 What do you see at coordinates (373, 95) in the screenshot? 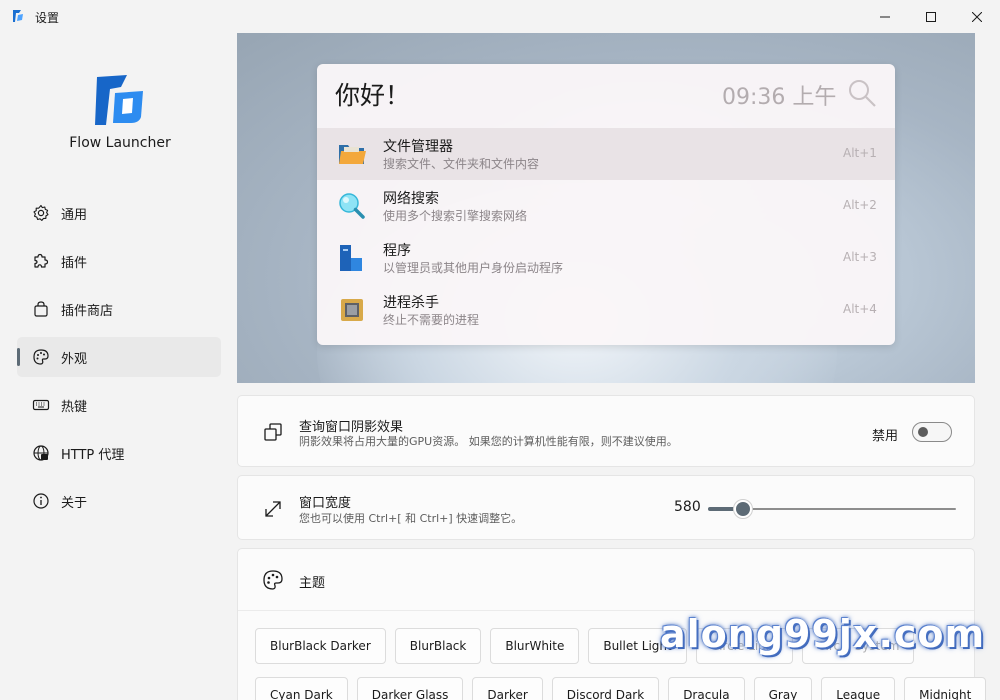
I see `query-text: 你好！` at bounding box center [373, 95].